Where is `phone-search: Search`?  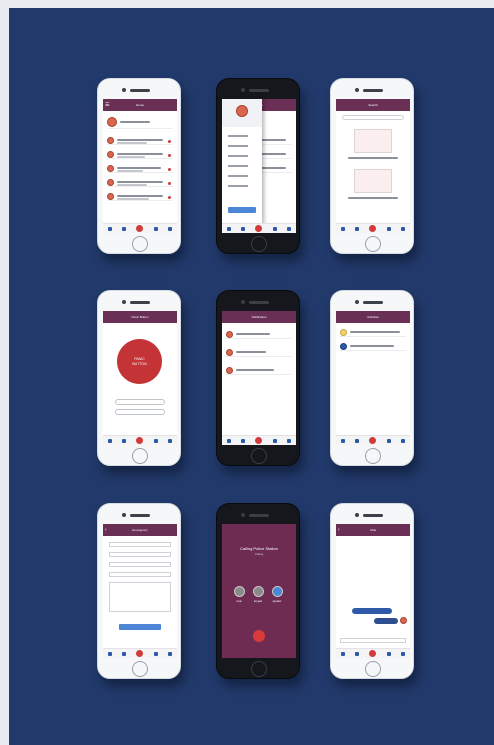
phone-search: Search is located at coordinates (372, 166).